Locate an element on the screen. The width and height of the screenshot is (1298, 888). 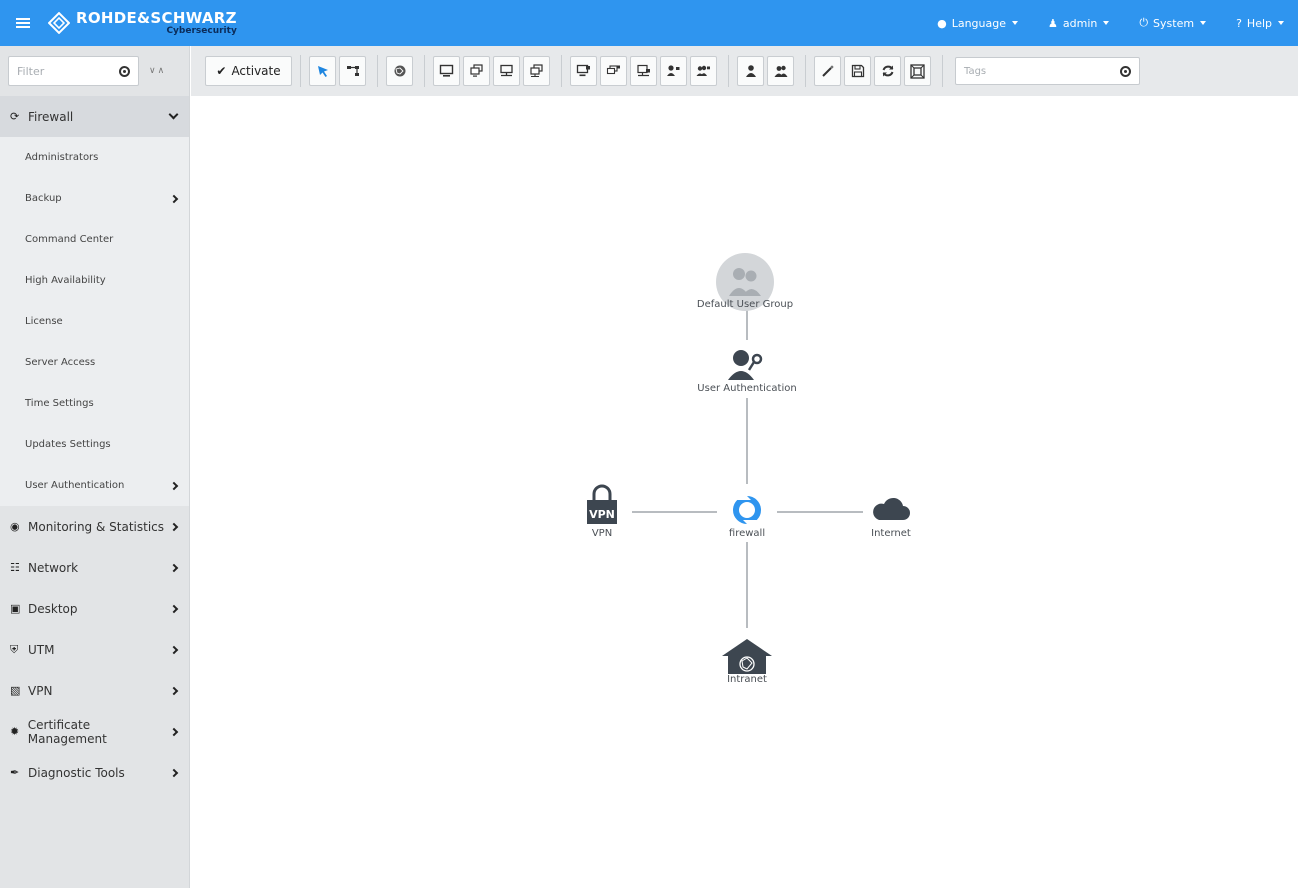
sidebar-section-label: Certificate Management is located at coordinates (67, 731).